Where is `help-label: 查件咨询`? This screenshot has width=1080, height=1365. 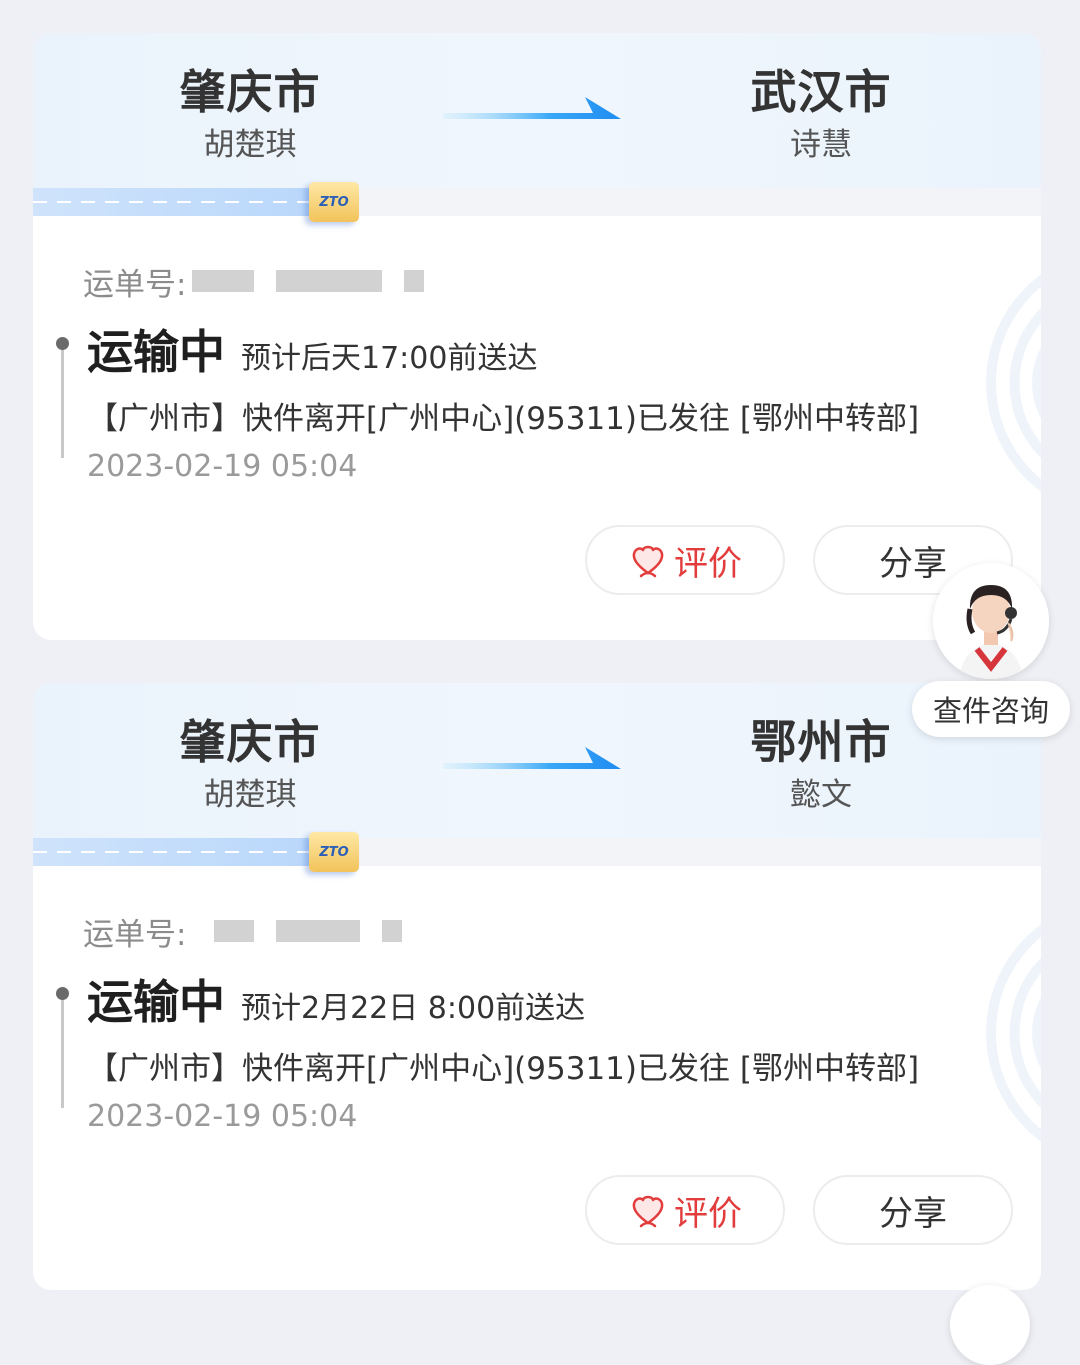 help-label: 查件咨询 is located at coordinates (991, 709).